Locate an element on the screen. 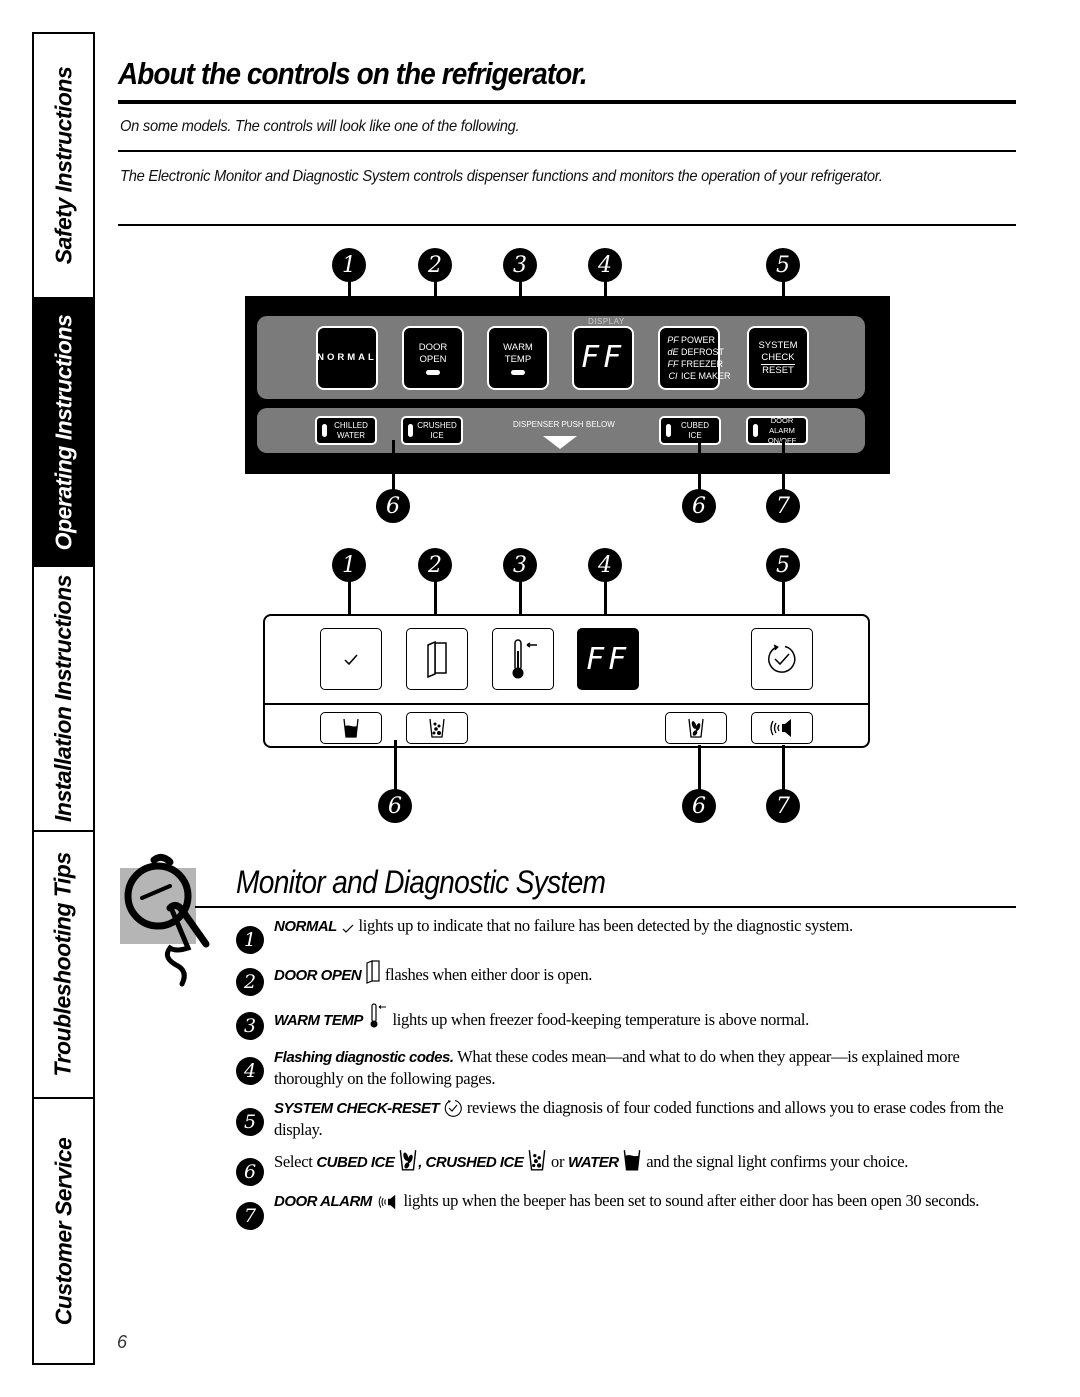 The width and height of the screenshot is (1080, 1397). display-label: DISPLAY is located at coordinates (606, 321).